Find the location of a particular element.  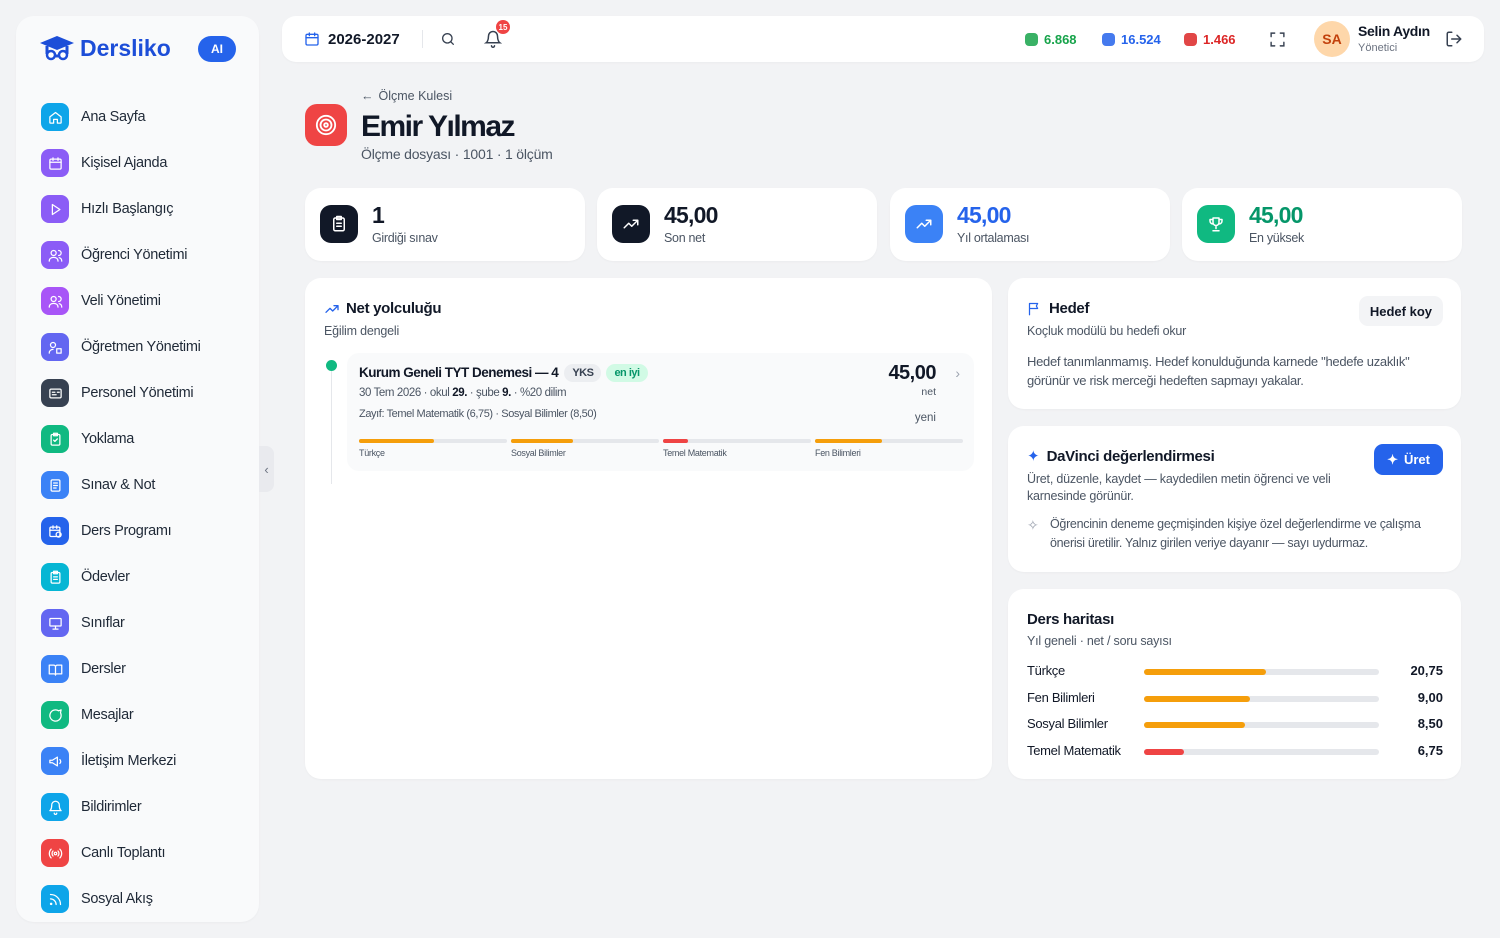

calendar-clock-icon is located at coordinates (55, 531).